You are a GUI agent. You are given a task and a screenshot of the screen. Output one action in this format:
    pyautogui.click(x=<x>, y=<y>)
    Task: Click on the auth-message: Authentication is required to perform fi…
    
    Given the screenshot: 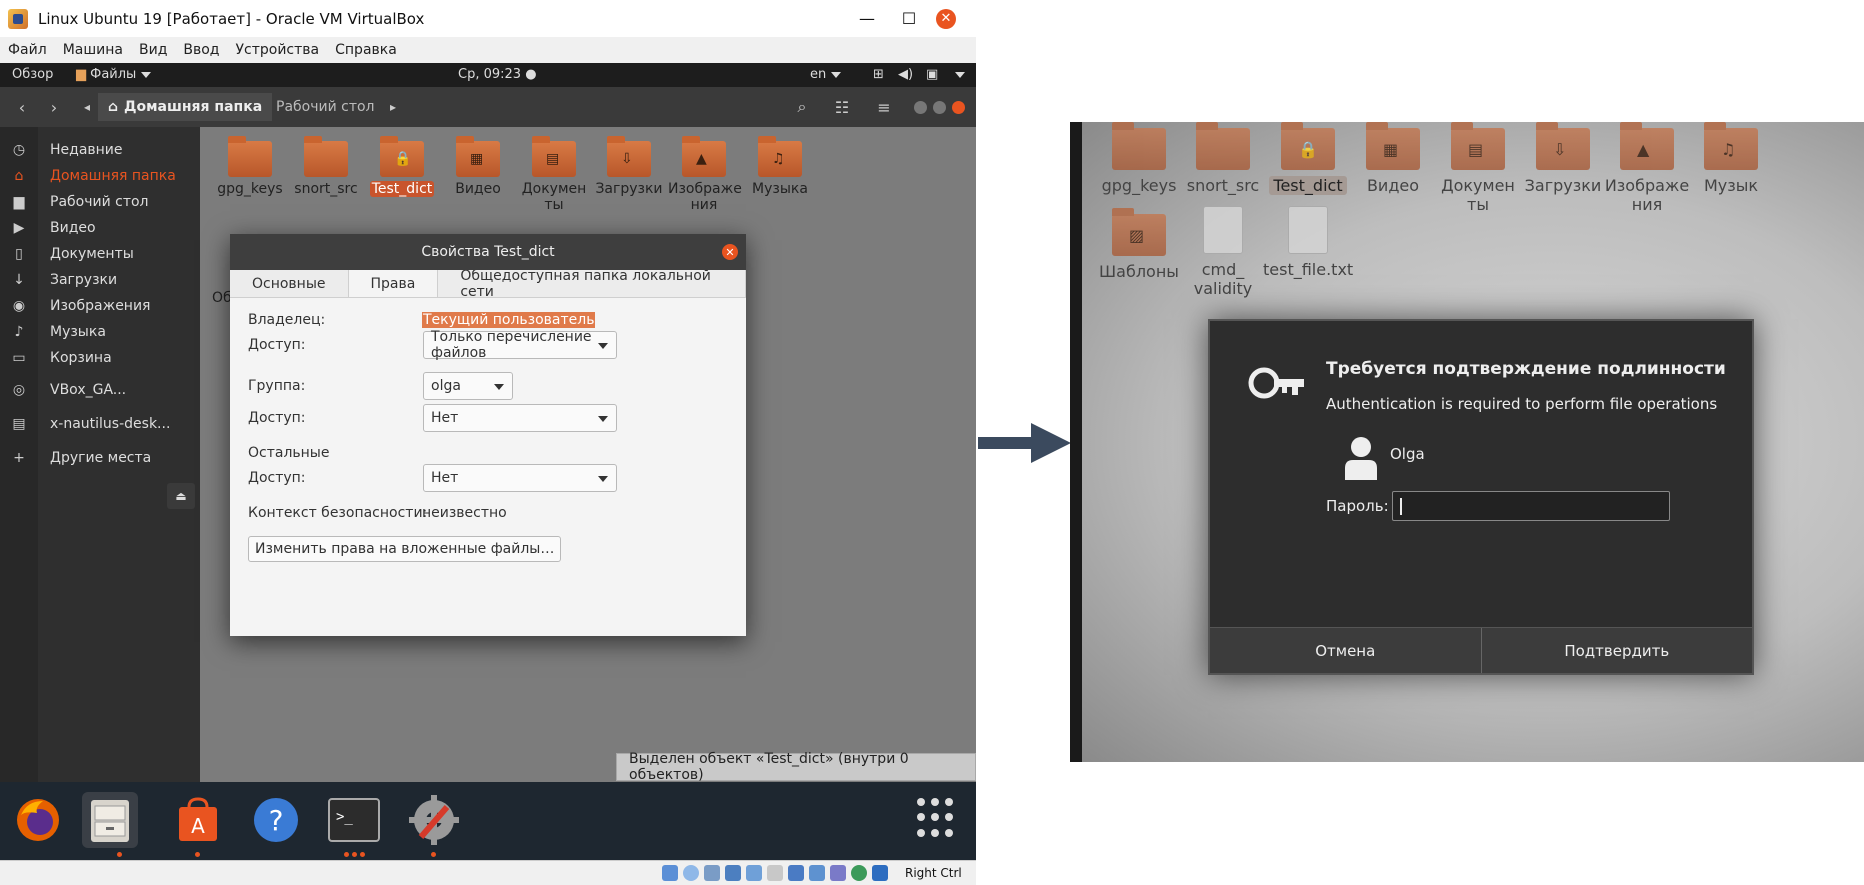 What is the action you would take?
    pyautogui.click(x=1522, y=404)
    